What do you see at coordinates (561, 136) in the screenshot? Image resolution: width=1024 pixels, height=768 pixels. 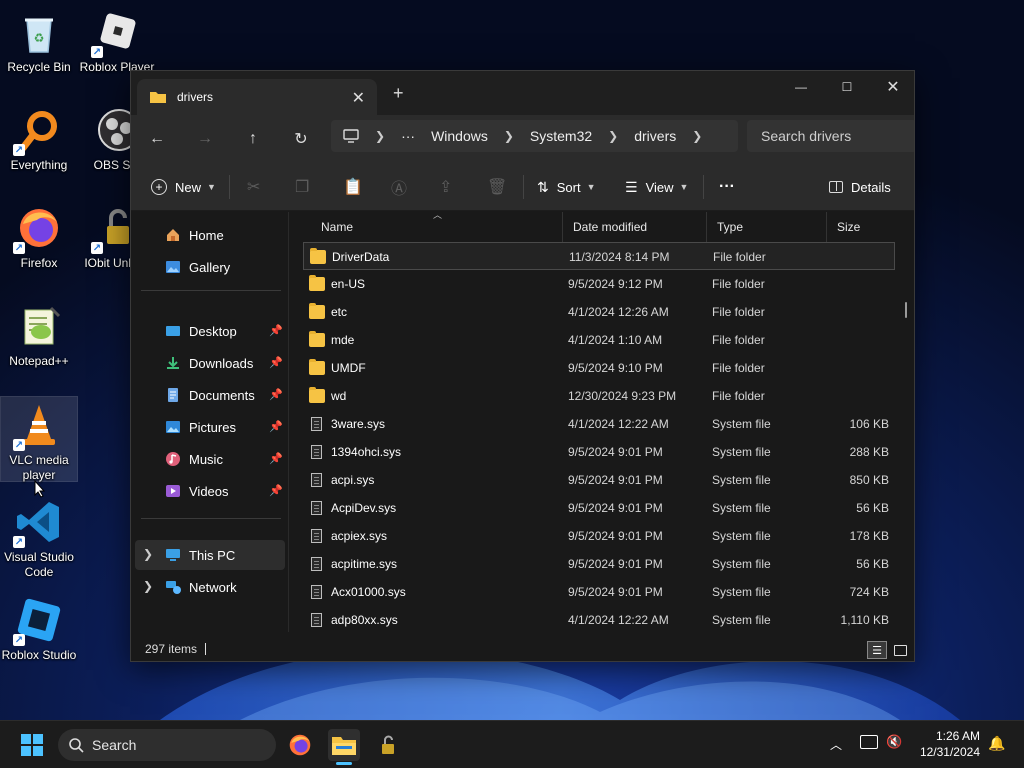 I see `breadcrumb-system32: System32` at bounding box center [561, 136].